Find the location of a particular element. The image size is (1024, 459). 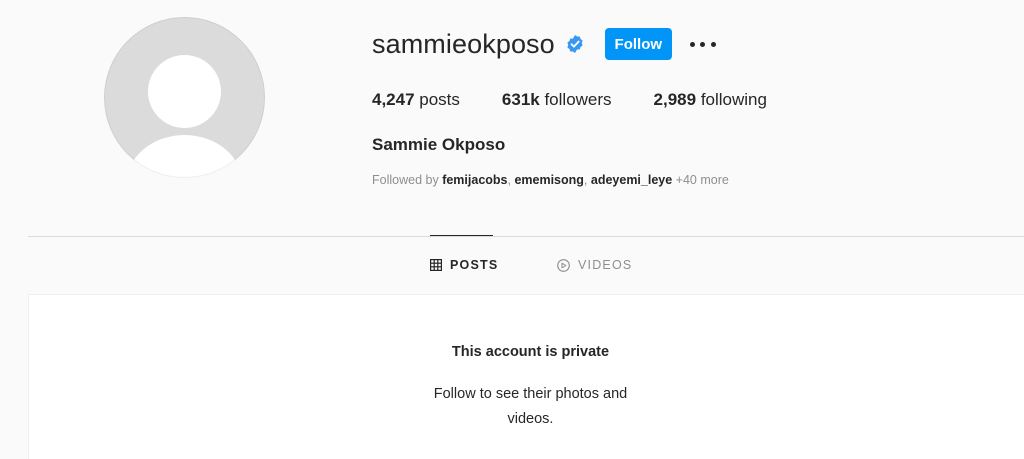

profile-avatar is located at coordinates (184, 97).